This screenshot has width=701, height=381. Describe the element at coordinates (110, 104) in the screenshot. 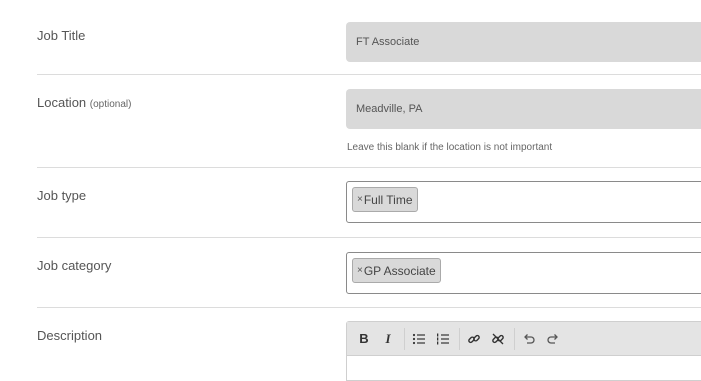

I see `location-optional-text: (optional)` at that location.